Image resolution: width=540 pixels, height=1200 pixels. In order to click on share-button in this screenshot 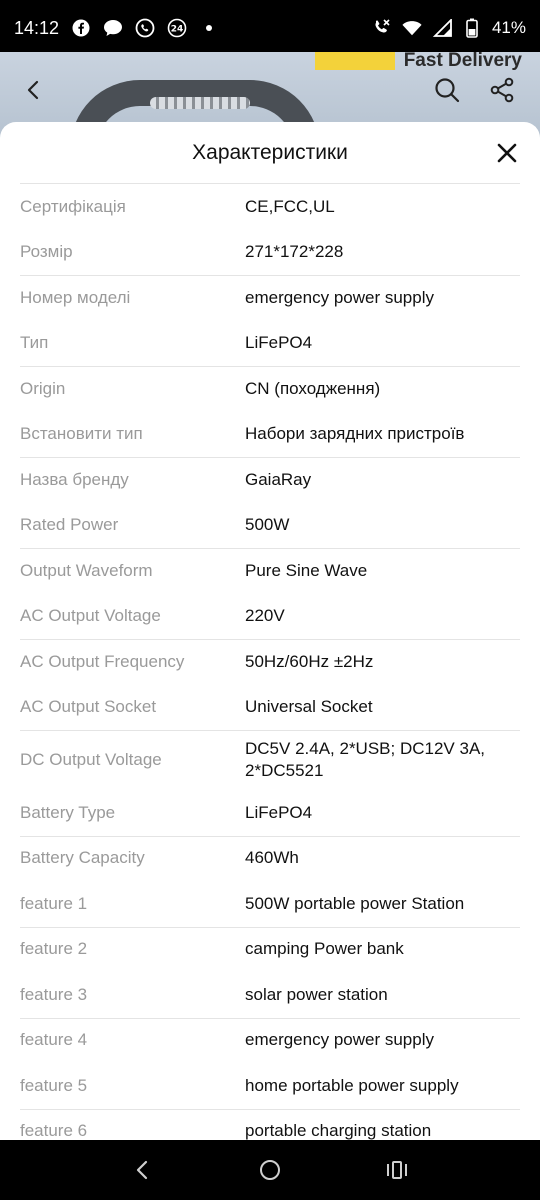, I will do `click(502, 90)`.